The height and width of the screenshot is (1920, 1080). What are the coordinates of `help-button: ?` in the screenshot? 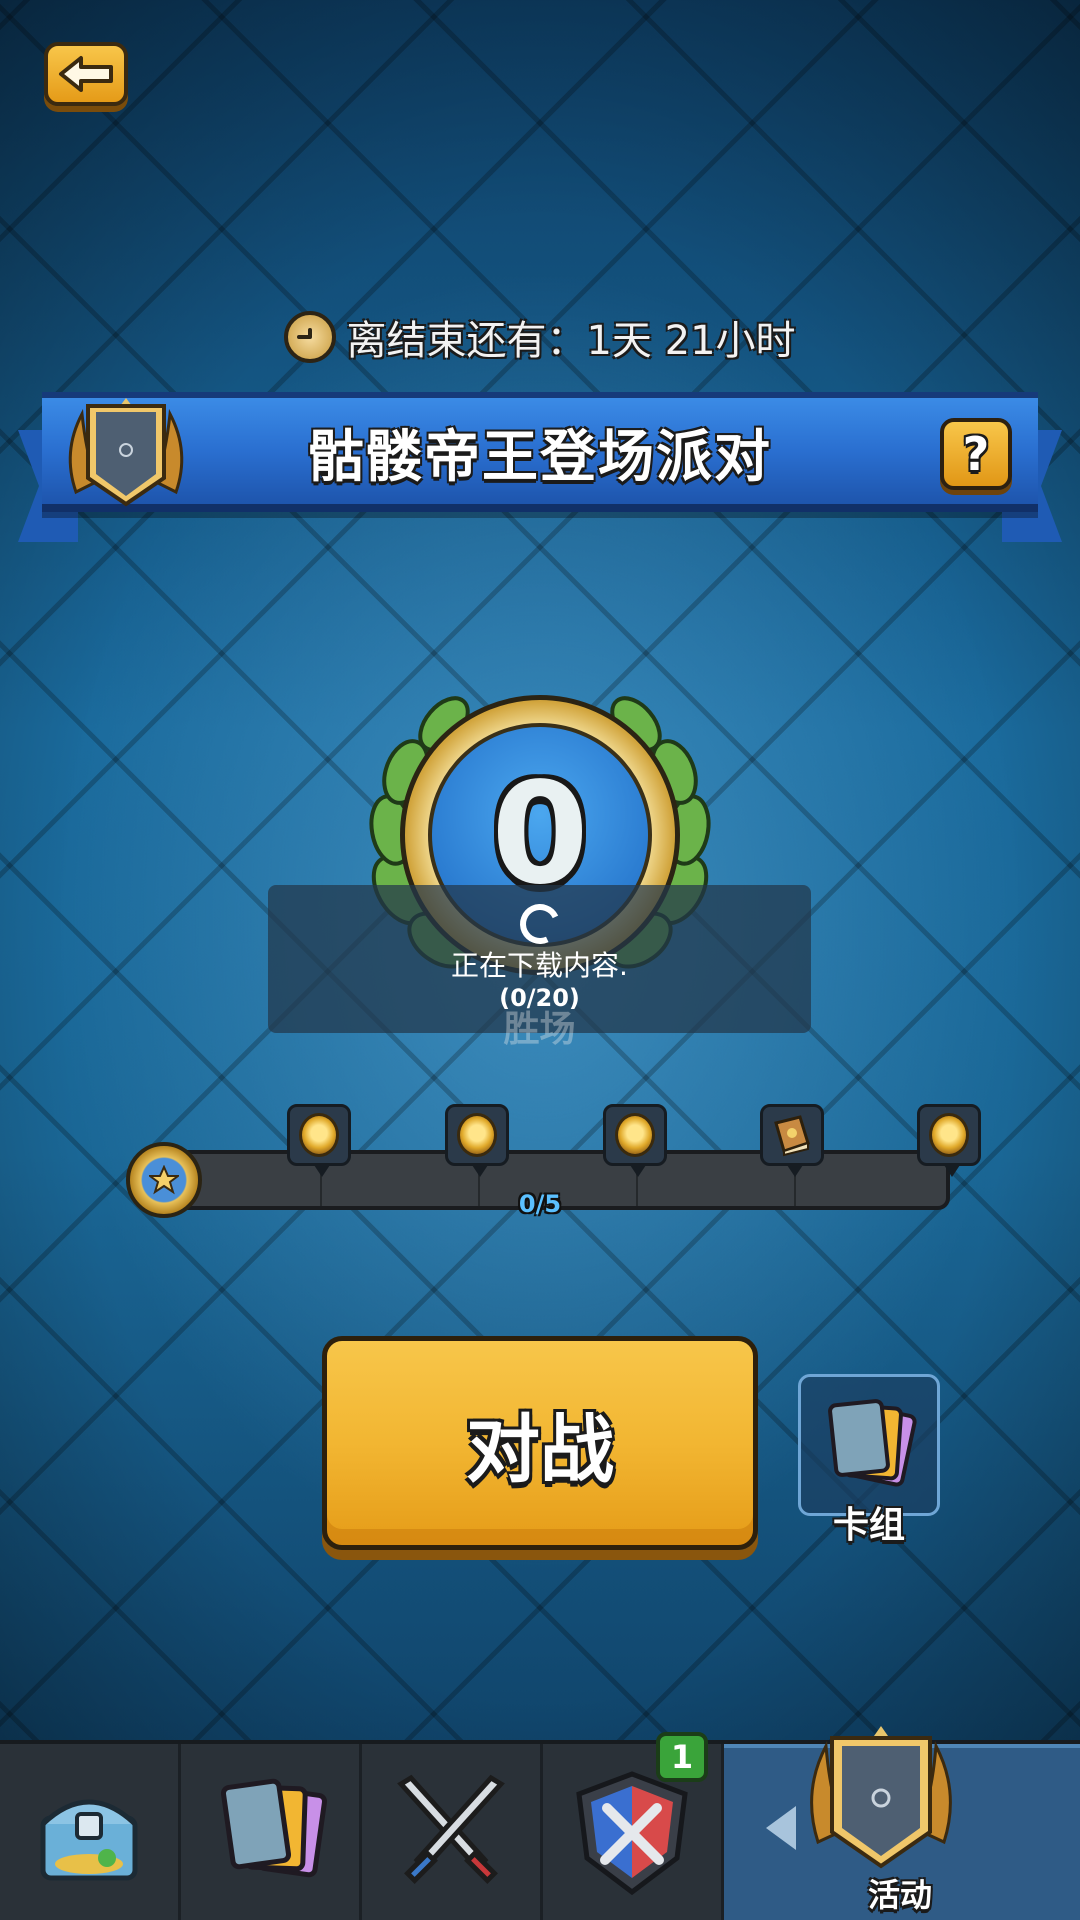 It's located at (976, 454).